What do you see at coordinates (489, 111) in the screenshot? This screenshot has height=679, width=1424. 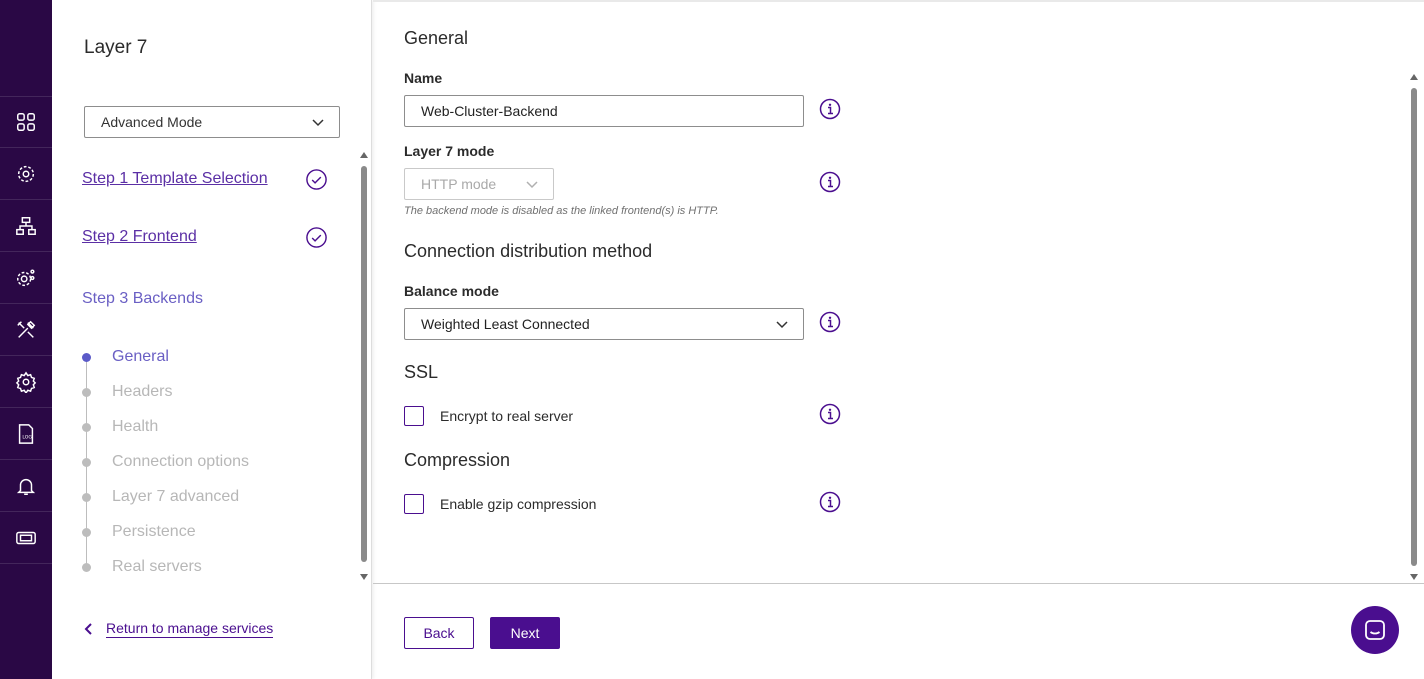 I see `name-input-value: Web-Cluster-Backend` at bounding box center [489, 111].